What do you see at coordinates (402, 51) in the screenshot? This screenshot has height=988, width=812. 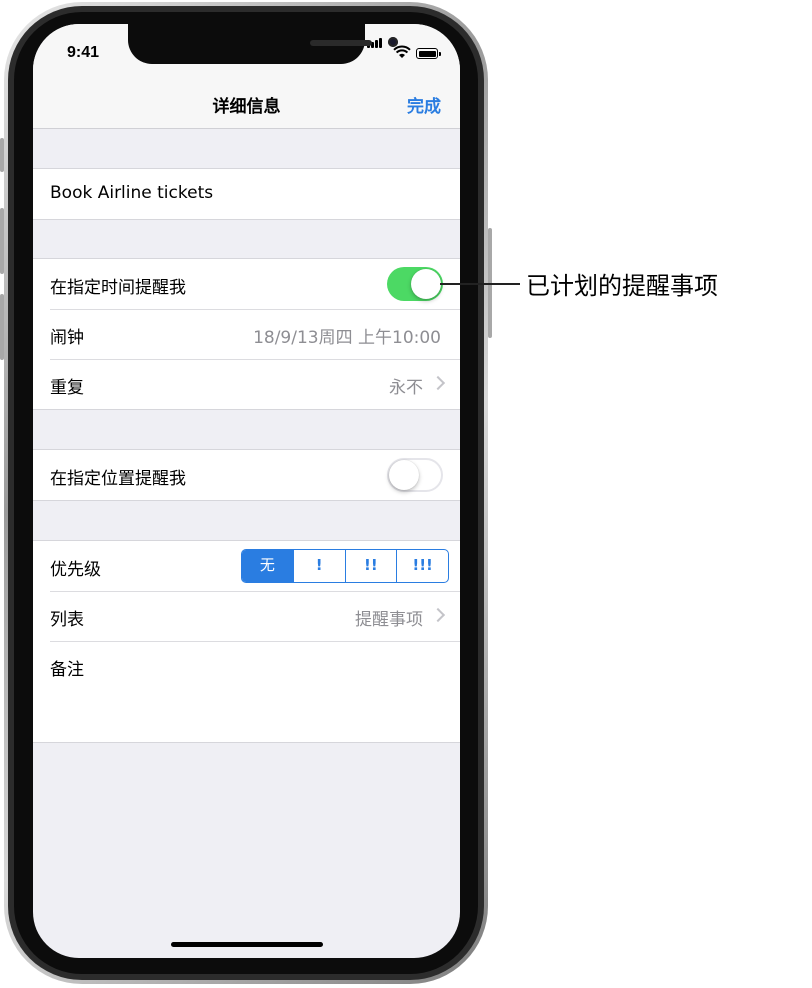 I see `wifi-icon` at bounding box center [402, 51].